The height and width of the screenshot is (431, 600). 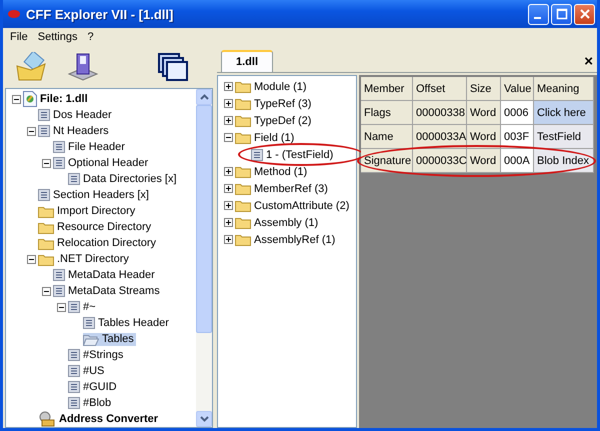 I want to click on tree-item: Dos Header, so click(x=76, y=115).